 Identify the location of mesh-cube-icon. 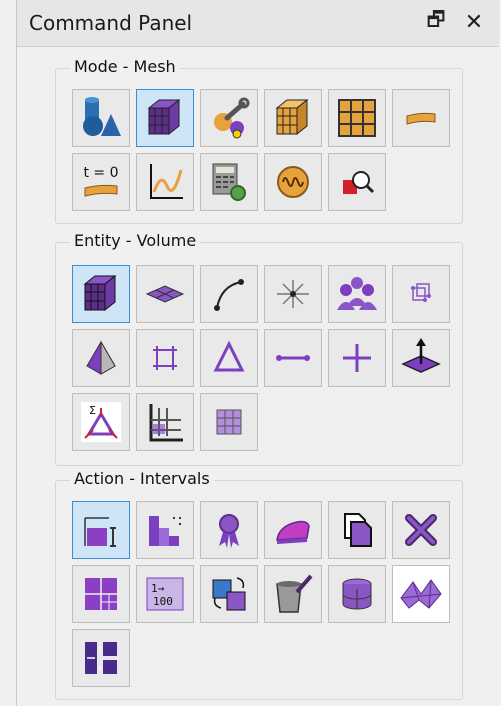
(164, 117).